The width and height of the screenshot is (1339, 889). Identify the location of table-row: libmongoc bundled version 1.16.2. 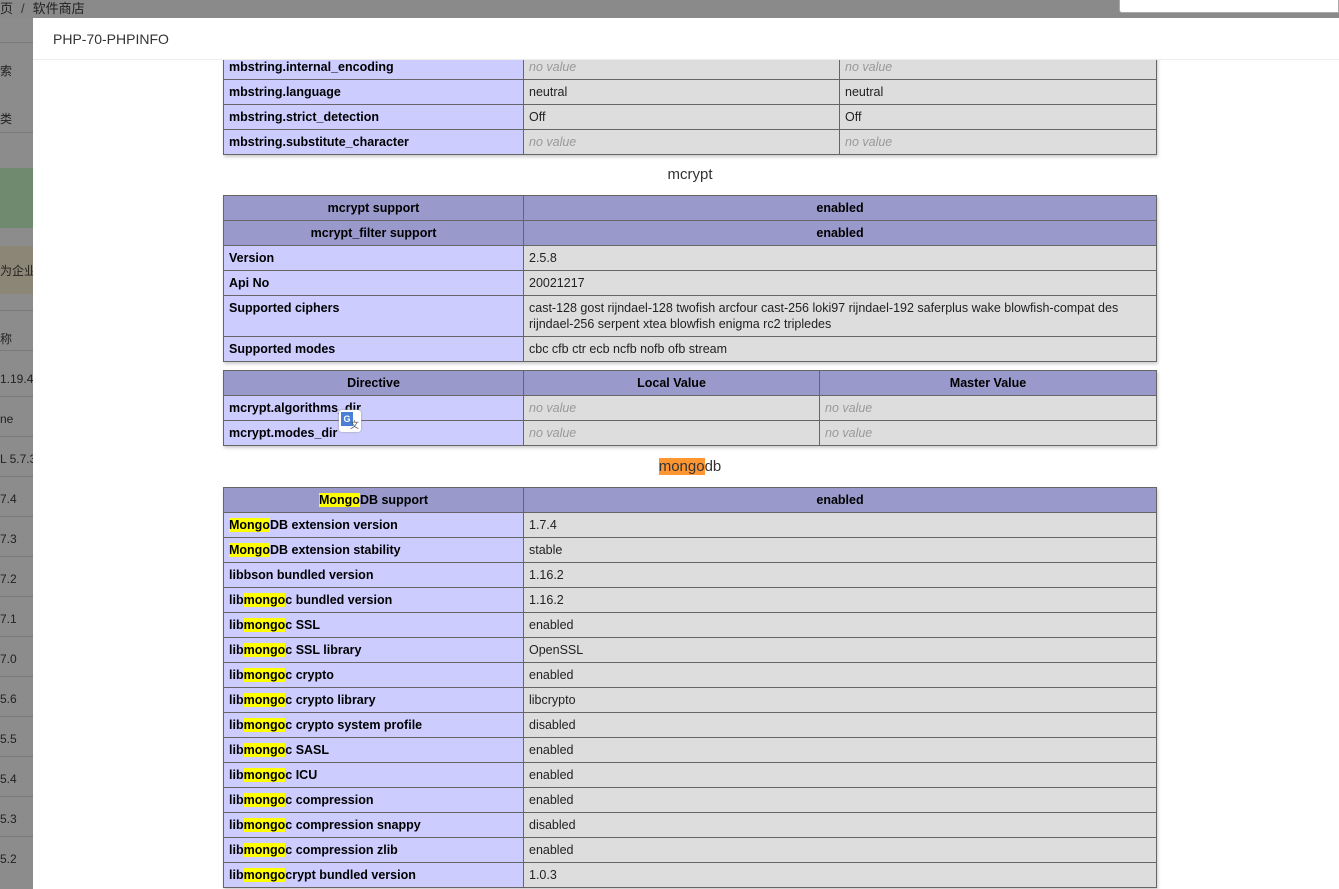
(690, 600).